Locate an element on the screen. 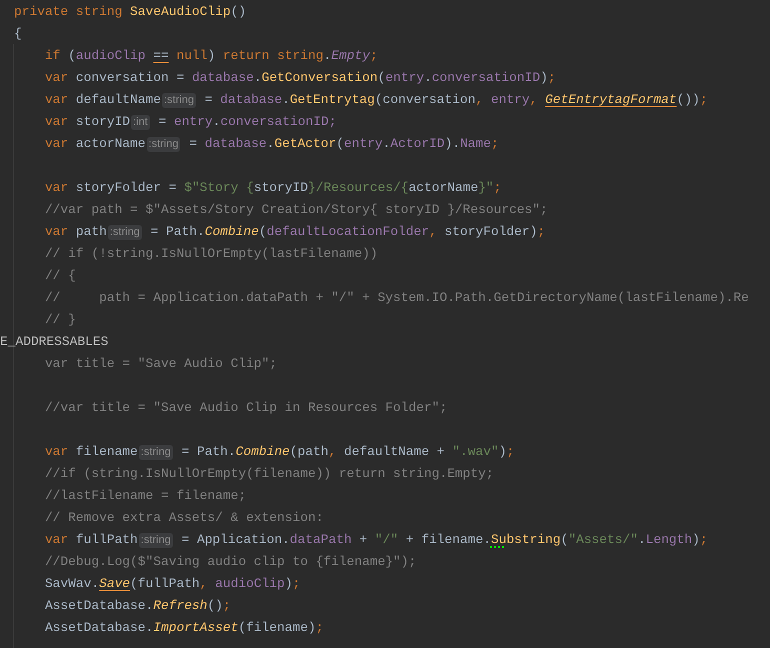  preprocessor-directive: E_ADDRESSABLES is located at coordinates (54, 342).